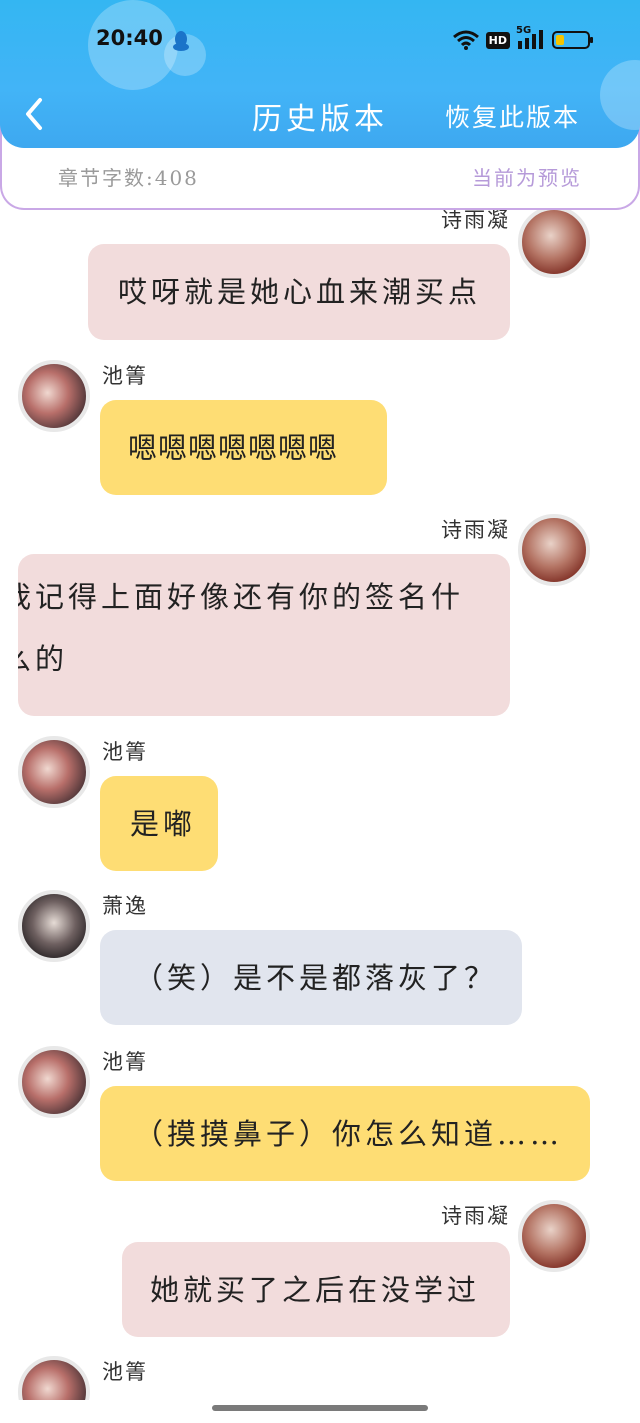 The height and width of the screenshot is (1423, 640). What do you see at coordinates (181, 41) in the screenshot?
I see `qq-notification-icon` at bounding box center [181, 41].